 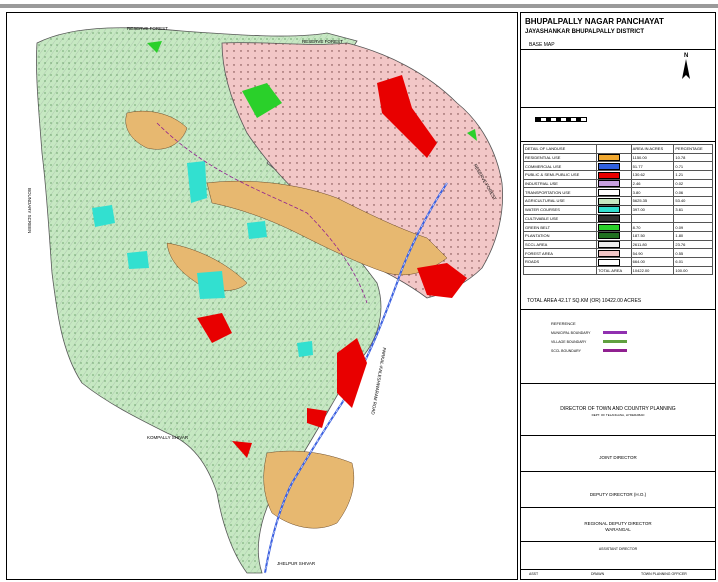 I want to click on landuse-row: CULTIVABLE USE, so click(x=617, y=218).